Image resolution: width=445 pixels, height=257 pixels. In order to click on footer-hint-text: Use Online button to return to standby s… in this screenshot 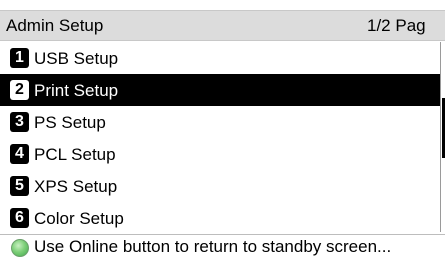, I will do `click(213, 246)`.